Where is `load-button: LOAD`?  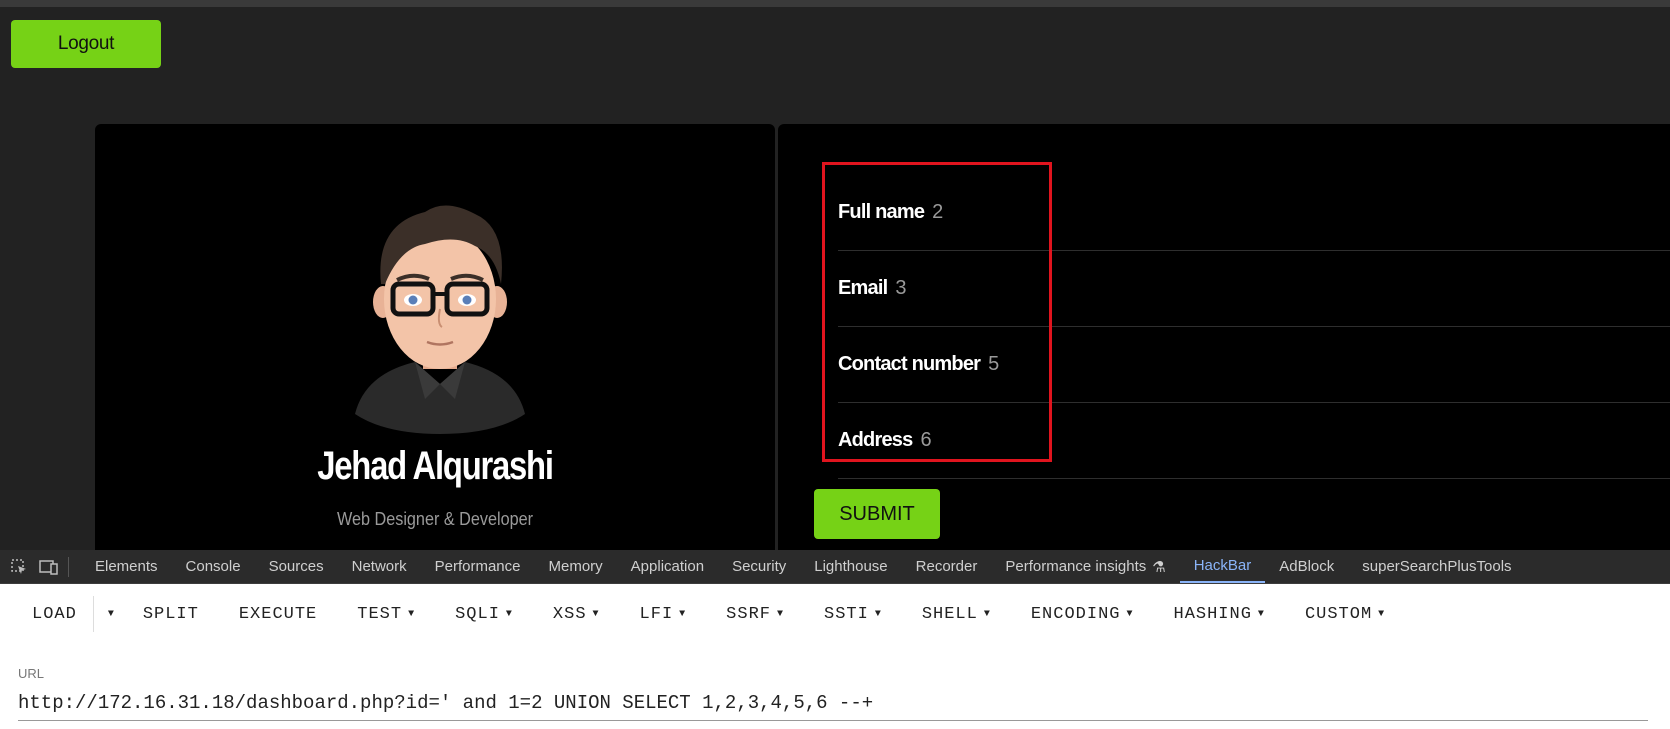 load-button: LOAD is located at coordinates (47, 614).